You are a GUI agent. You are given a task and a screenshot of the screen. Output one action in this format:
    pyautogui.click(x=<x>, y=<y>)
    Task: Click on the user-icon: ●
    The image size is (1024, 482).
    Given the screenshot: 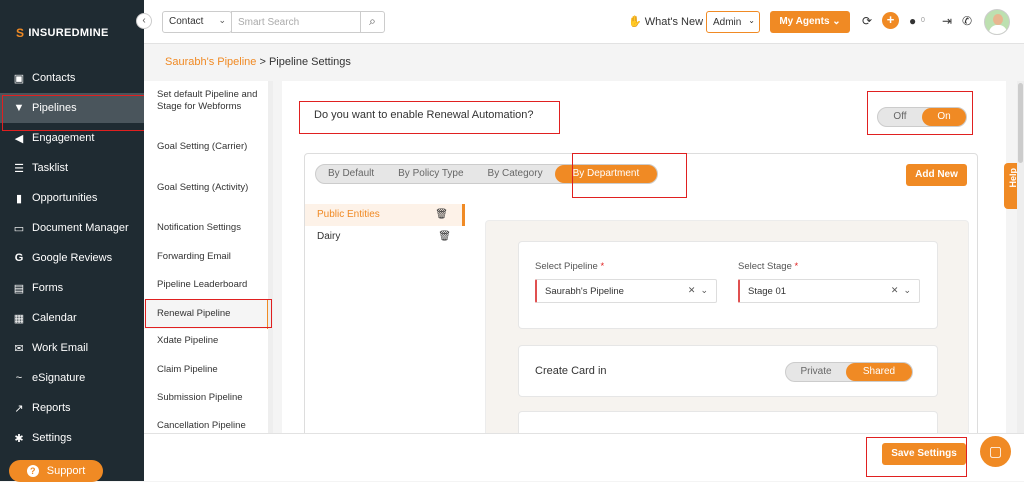 What is the action you would take?
    pyautogui.click(x=912, y=21)
    